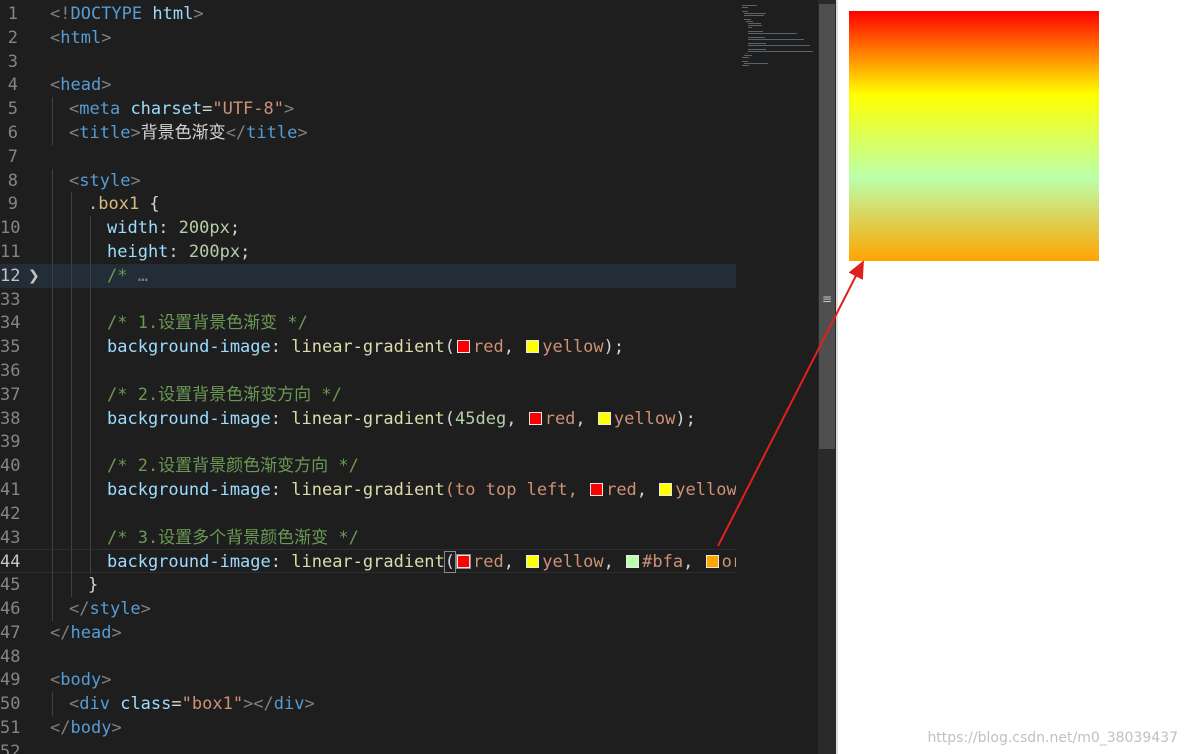  I want to click on code-line: 50 <div class="box1"></div>, so click(368, 704).